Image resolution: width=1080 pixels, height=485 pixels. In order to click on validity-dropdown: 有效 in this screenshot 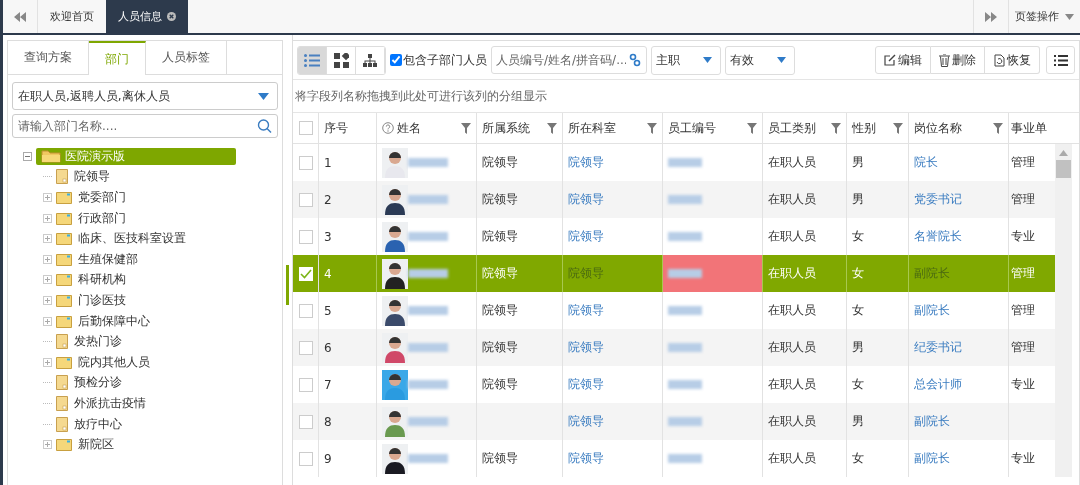, I will do `click(760, 60)`.